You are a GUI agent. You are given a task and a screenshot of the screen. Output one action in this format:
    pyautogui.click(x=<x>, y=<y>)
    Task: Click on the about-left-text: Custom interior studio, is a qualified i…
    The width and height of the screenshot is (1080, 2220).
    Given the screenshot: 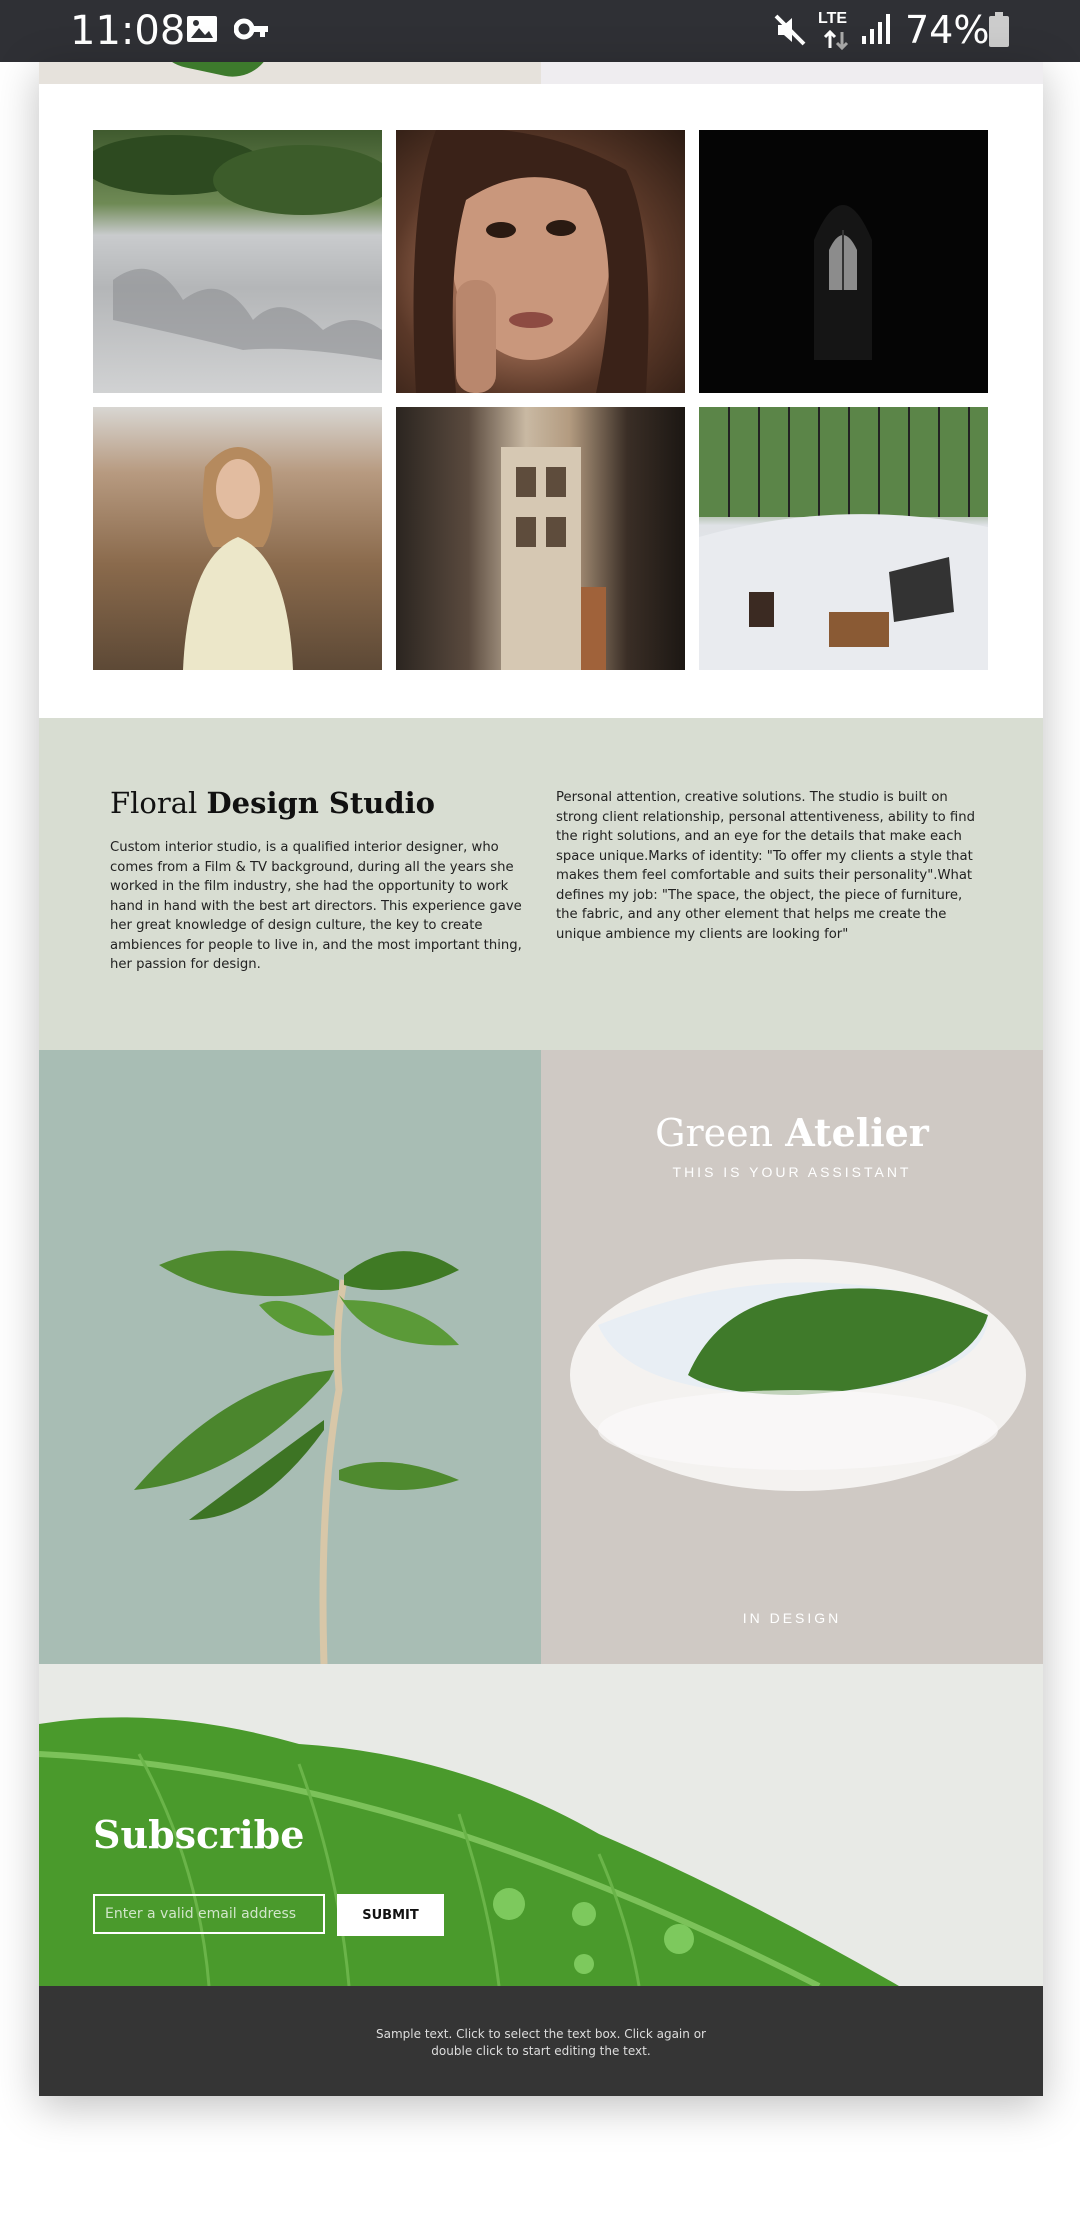 What is the action you would take?
    pyautogui.click(x=316, y=906)
    